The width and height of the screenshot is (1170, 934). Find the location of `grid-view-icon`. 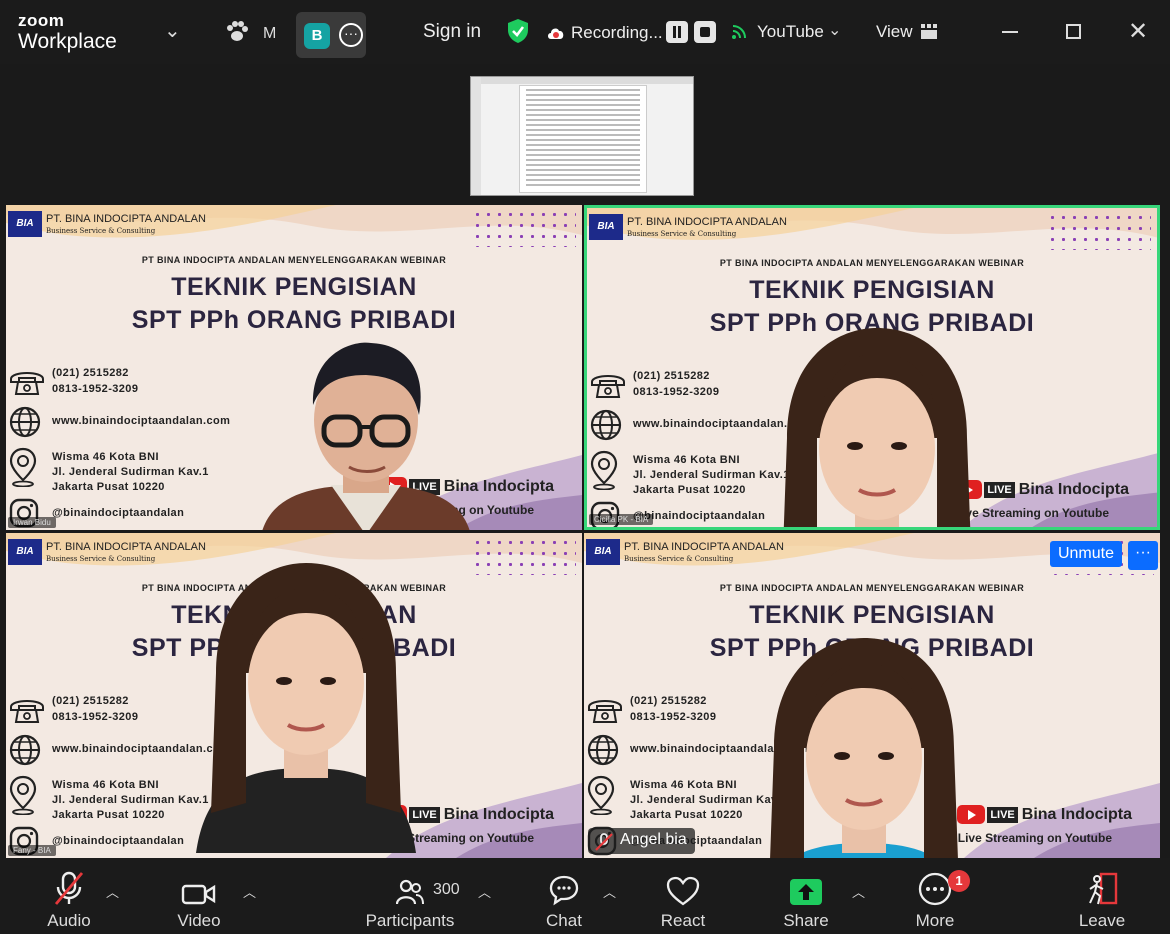

grid-view-icon is located at coordinates (929, 34).